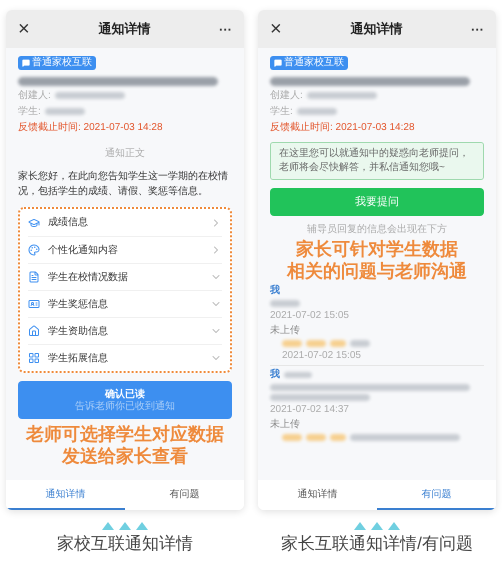 This screenshot has width=502, height=567. What do you see at coordinates (125, 330) in the screenshot?
I see `option-row: 学生资助信息` at bounding box center [125, 330].